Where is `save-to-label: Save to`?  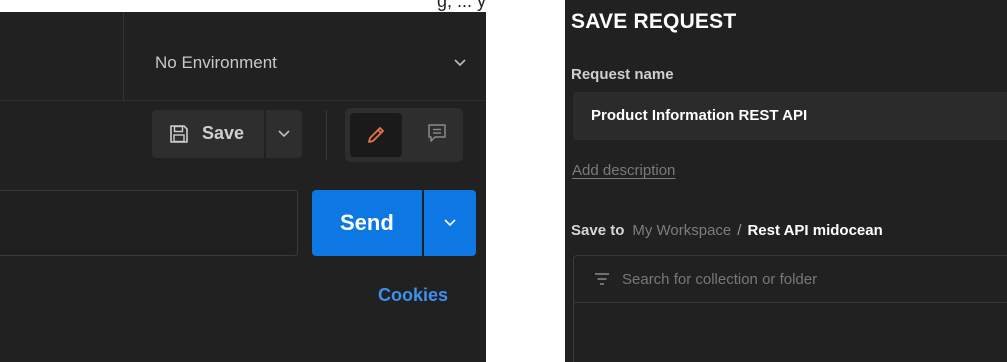
save-to-label: Save to is located at coordinates (598, 230).